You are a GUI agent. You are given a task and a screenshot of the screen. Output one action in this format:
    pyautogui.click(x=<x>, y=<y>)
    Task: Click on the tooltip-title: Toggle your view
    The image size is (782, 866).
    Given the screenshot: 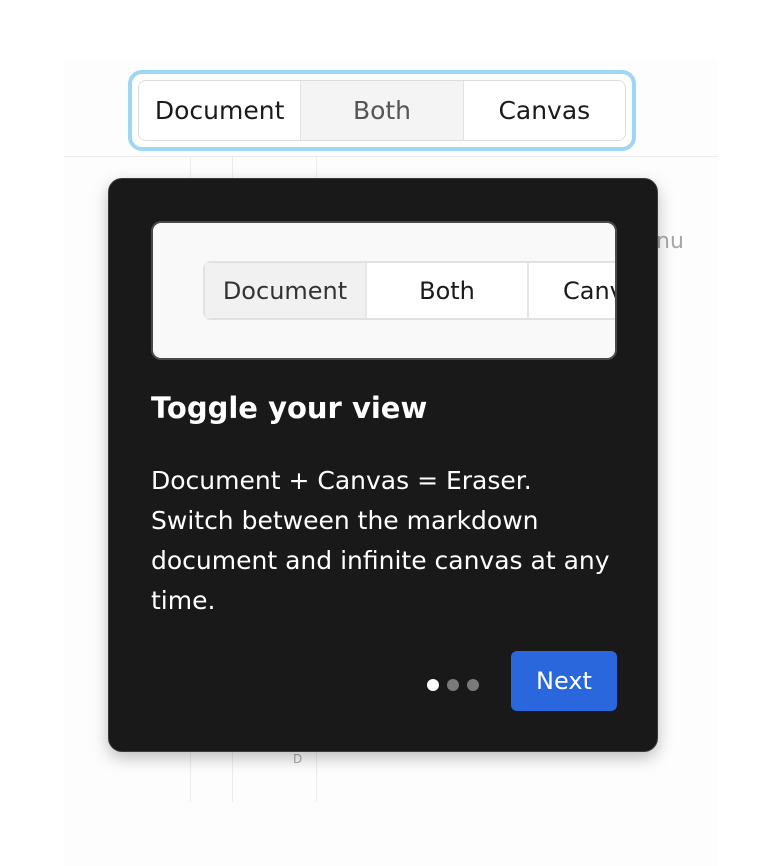 What is the action you would take?
    pyautogui.click(x=289, y=408)
    